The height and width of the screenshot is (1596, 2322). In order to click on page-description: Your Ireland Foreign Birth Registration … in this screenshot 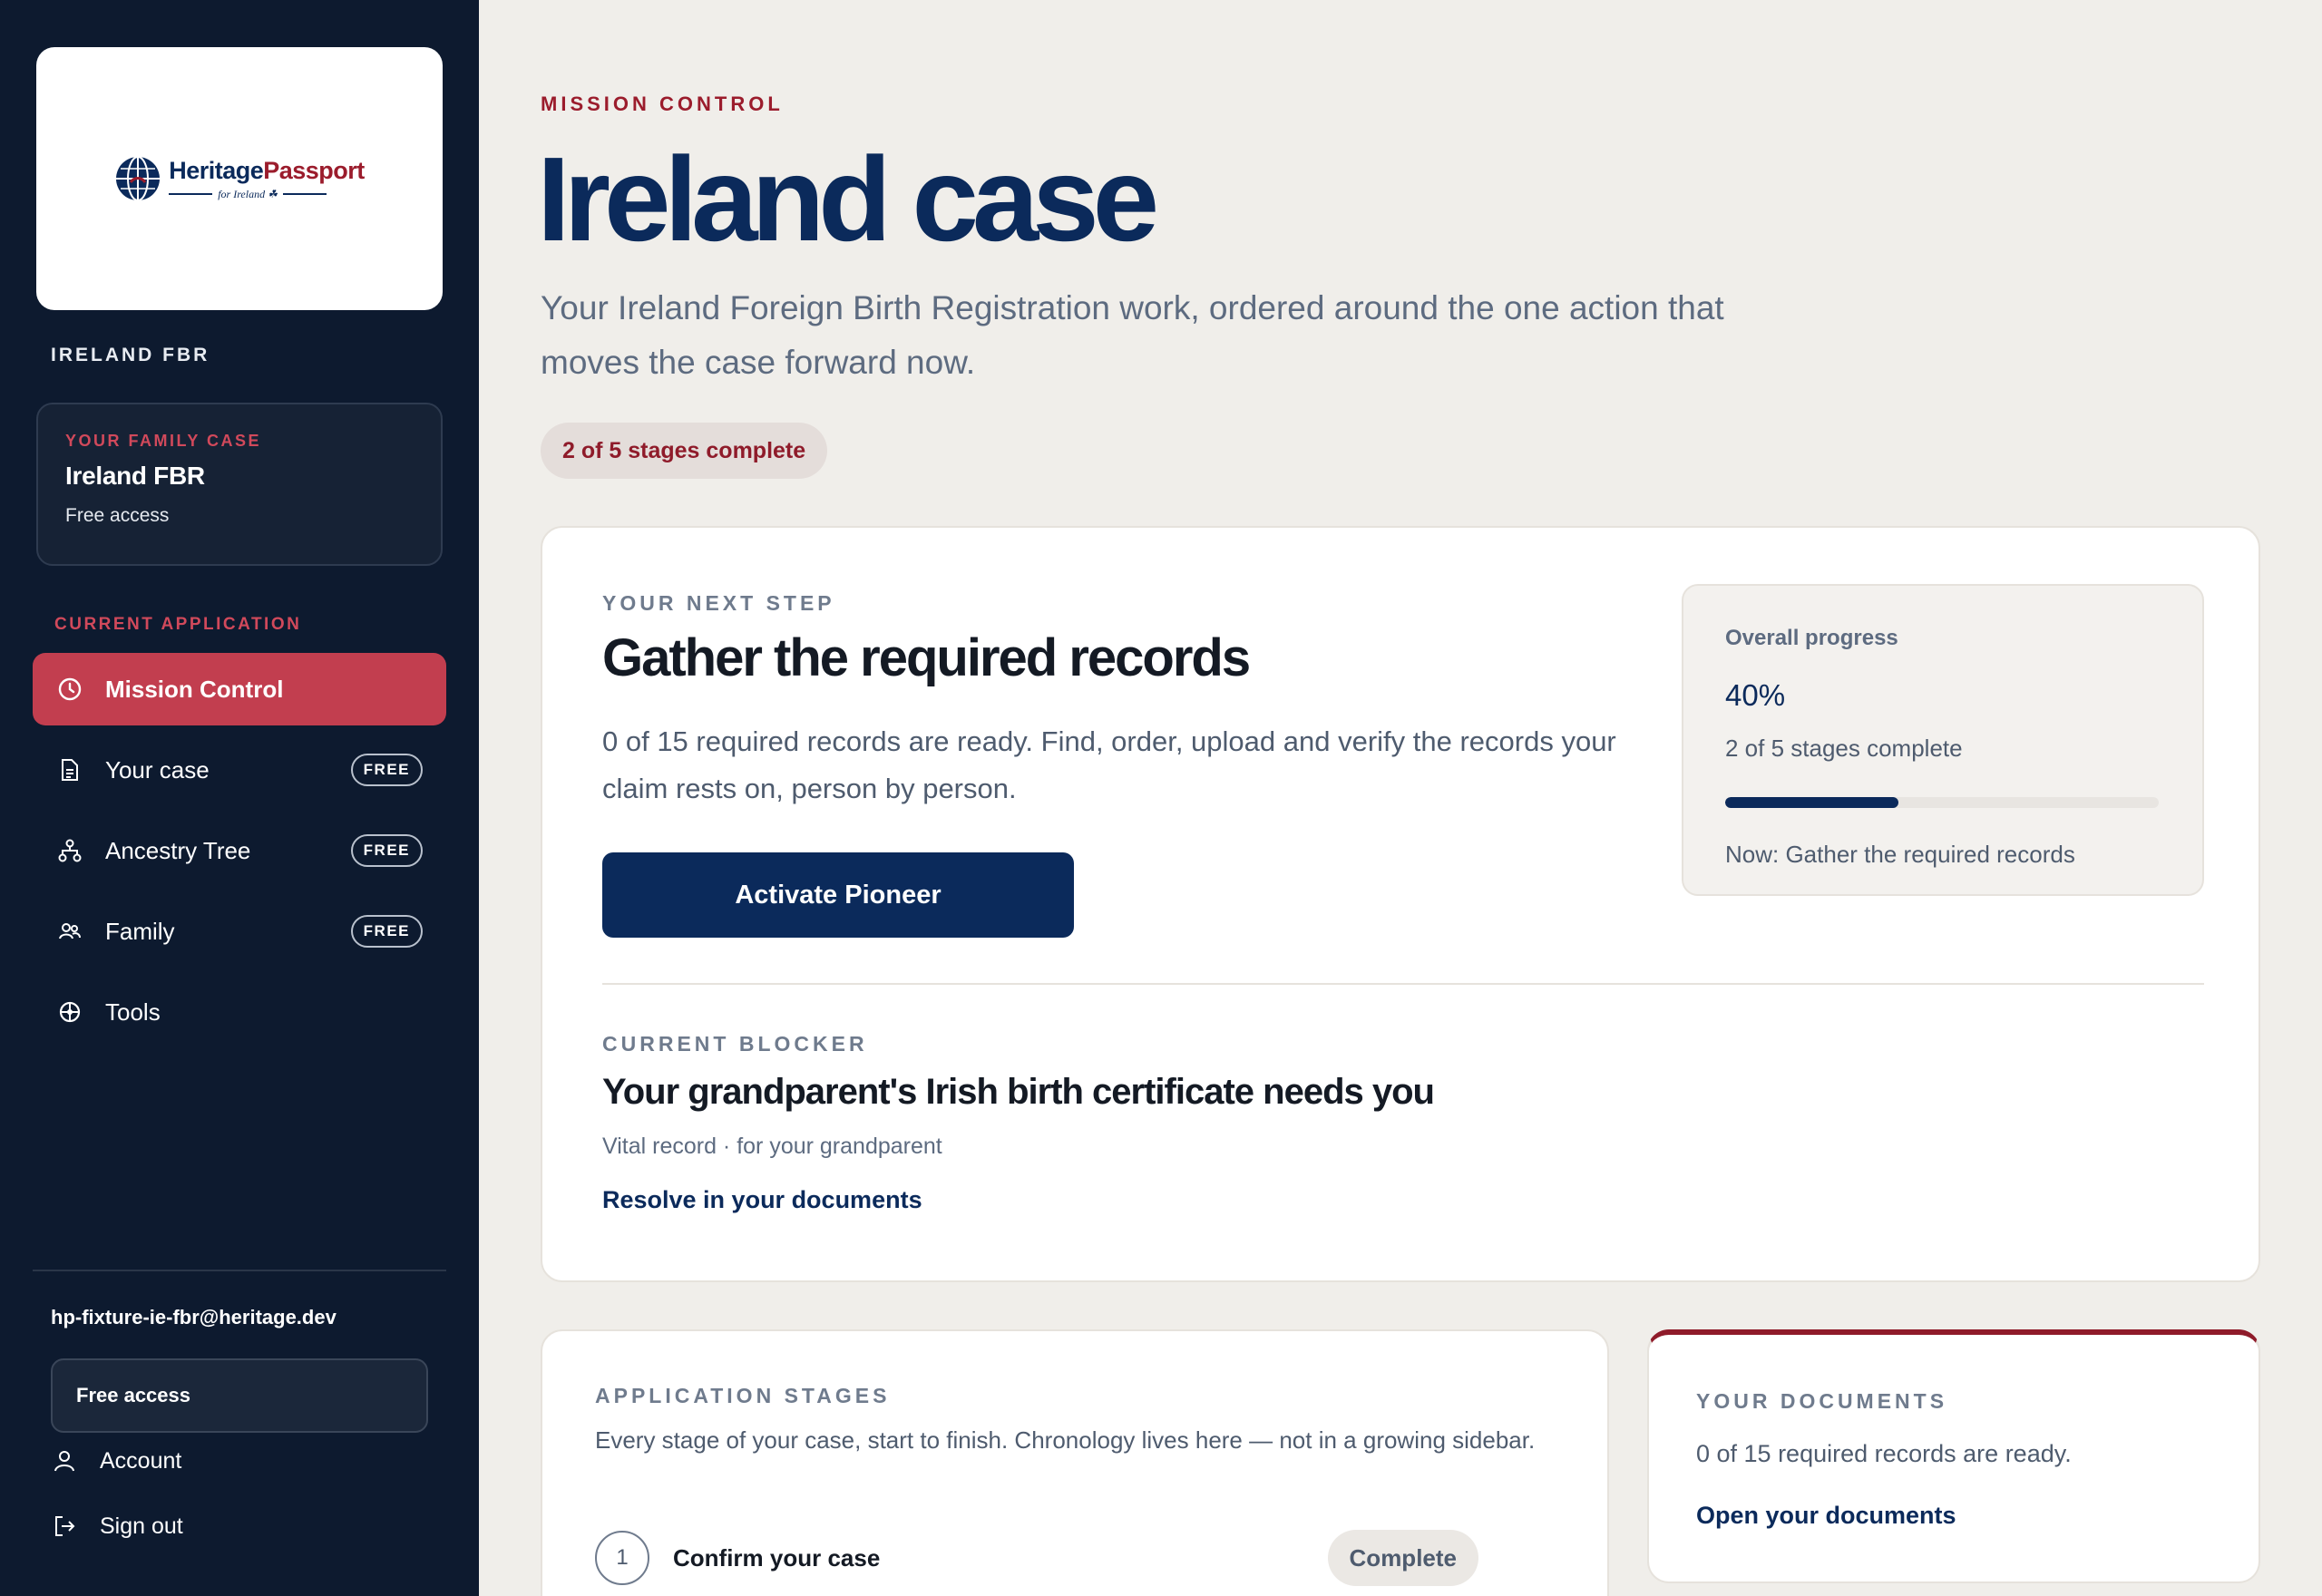, I will do `click(1132, 335)`.